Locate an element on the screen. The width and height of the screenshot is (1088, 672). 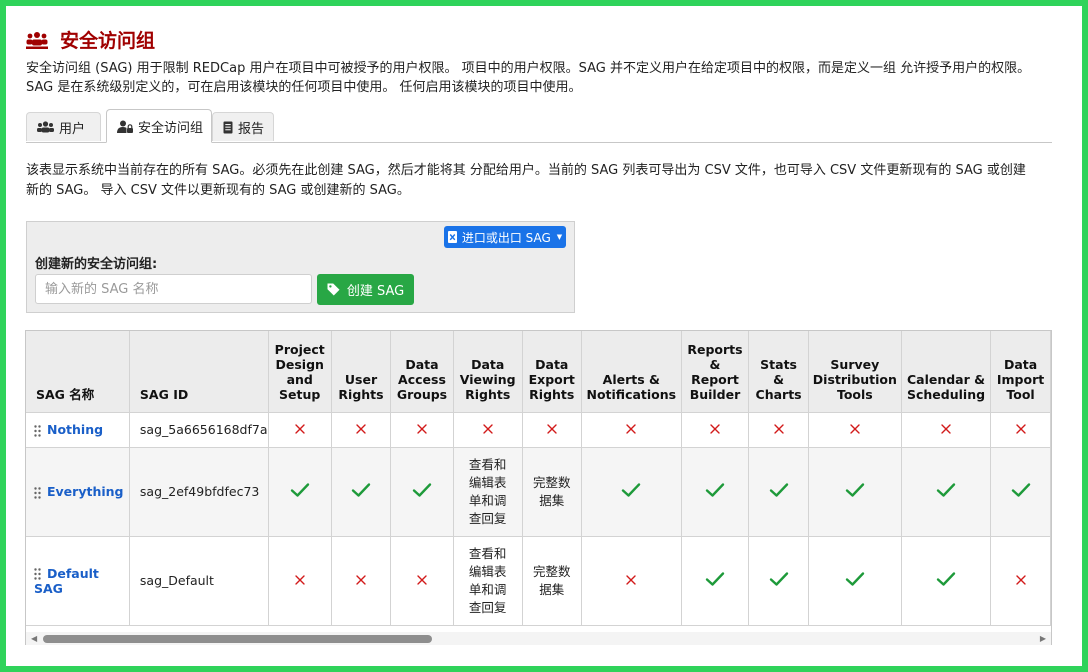
page-title: 安全访问组 is located at coordinates (108, 41).